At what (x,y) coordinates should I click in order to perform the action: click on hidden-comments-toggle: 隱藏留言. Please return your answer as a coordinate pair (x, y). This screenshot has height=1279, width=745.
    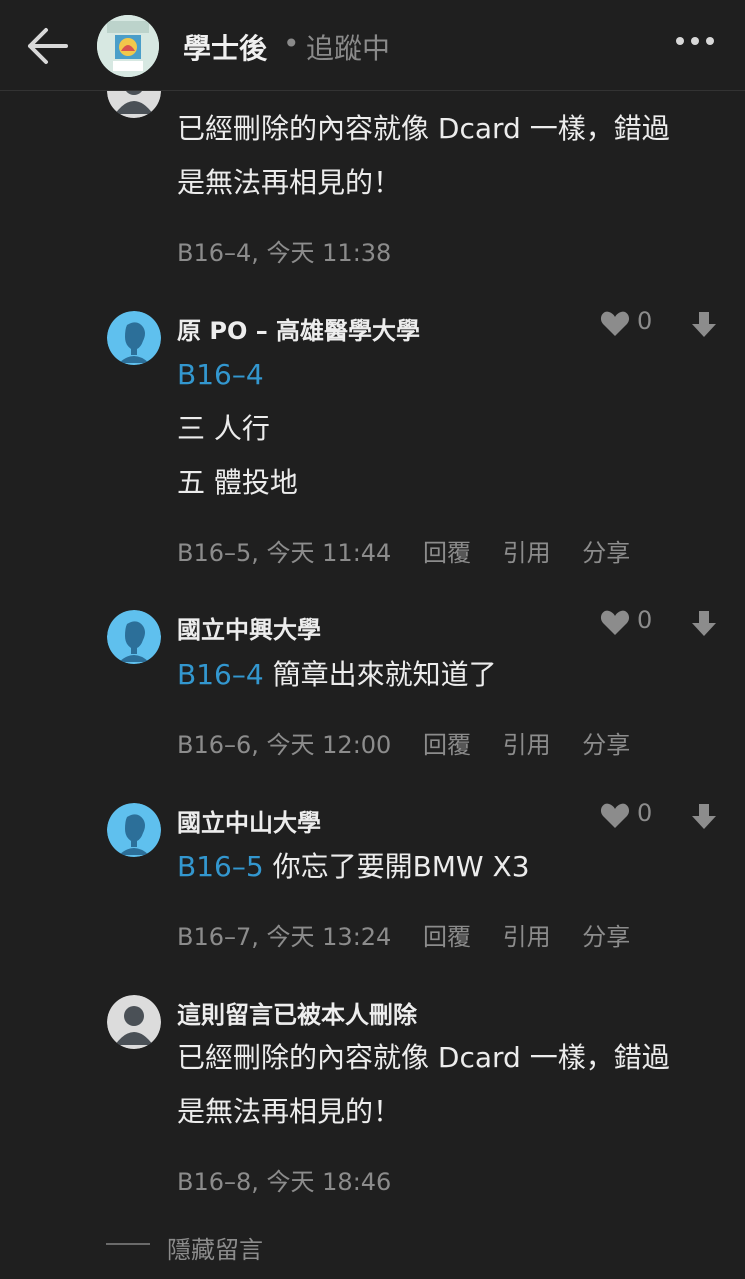
    Looking at the image, I should click on (215, 1247).